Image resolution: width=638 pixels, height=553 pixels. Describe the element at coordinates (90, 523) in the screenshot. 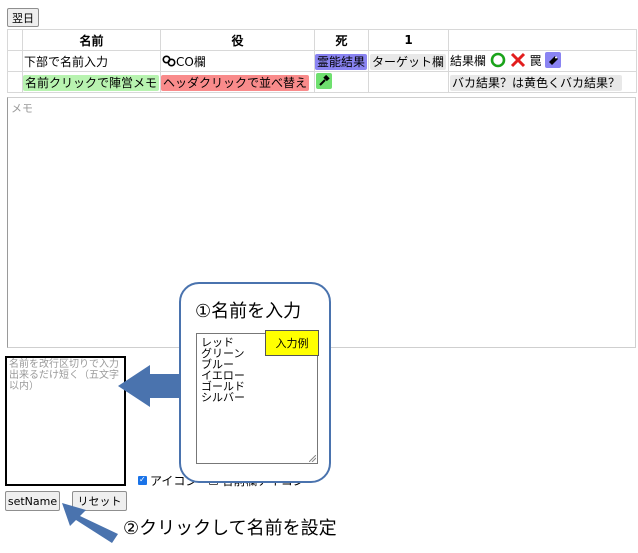

I see `arrow-to-setname-icon` at that location.